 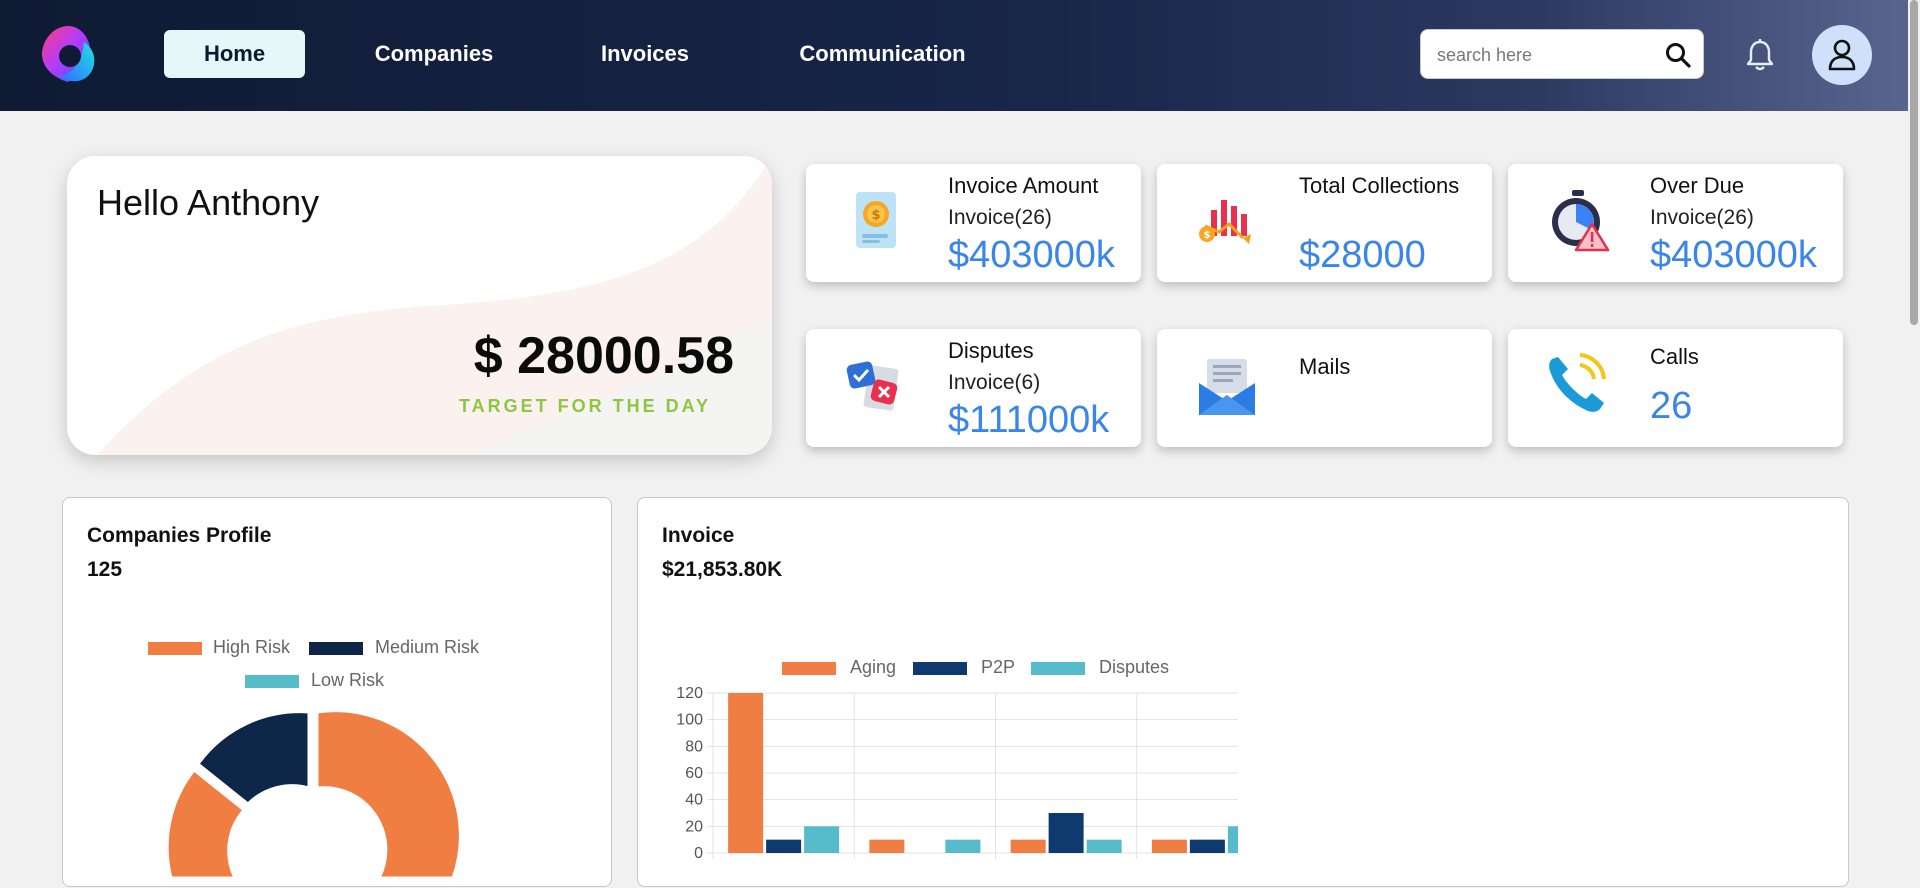 What do you see at coordinates (1029, 420) in the screenshot?
I see `stat-value: $111000k` at bounding box center [1029, 420].